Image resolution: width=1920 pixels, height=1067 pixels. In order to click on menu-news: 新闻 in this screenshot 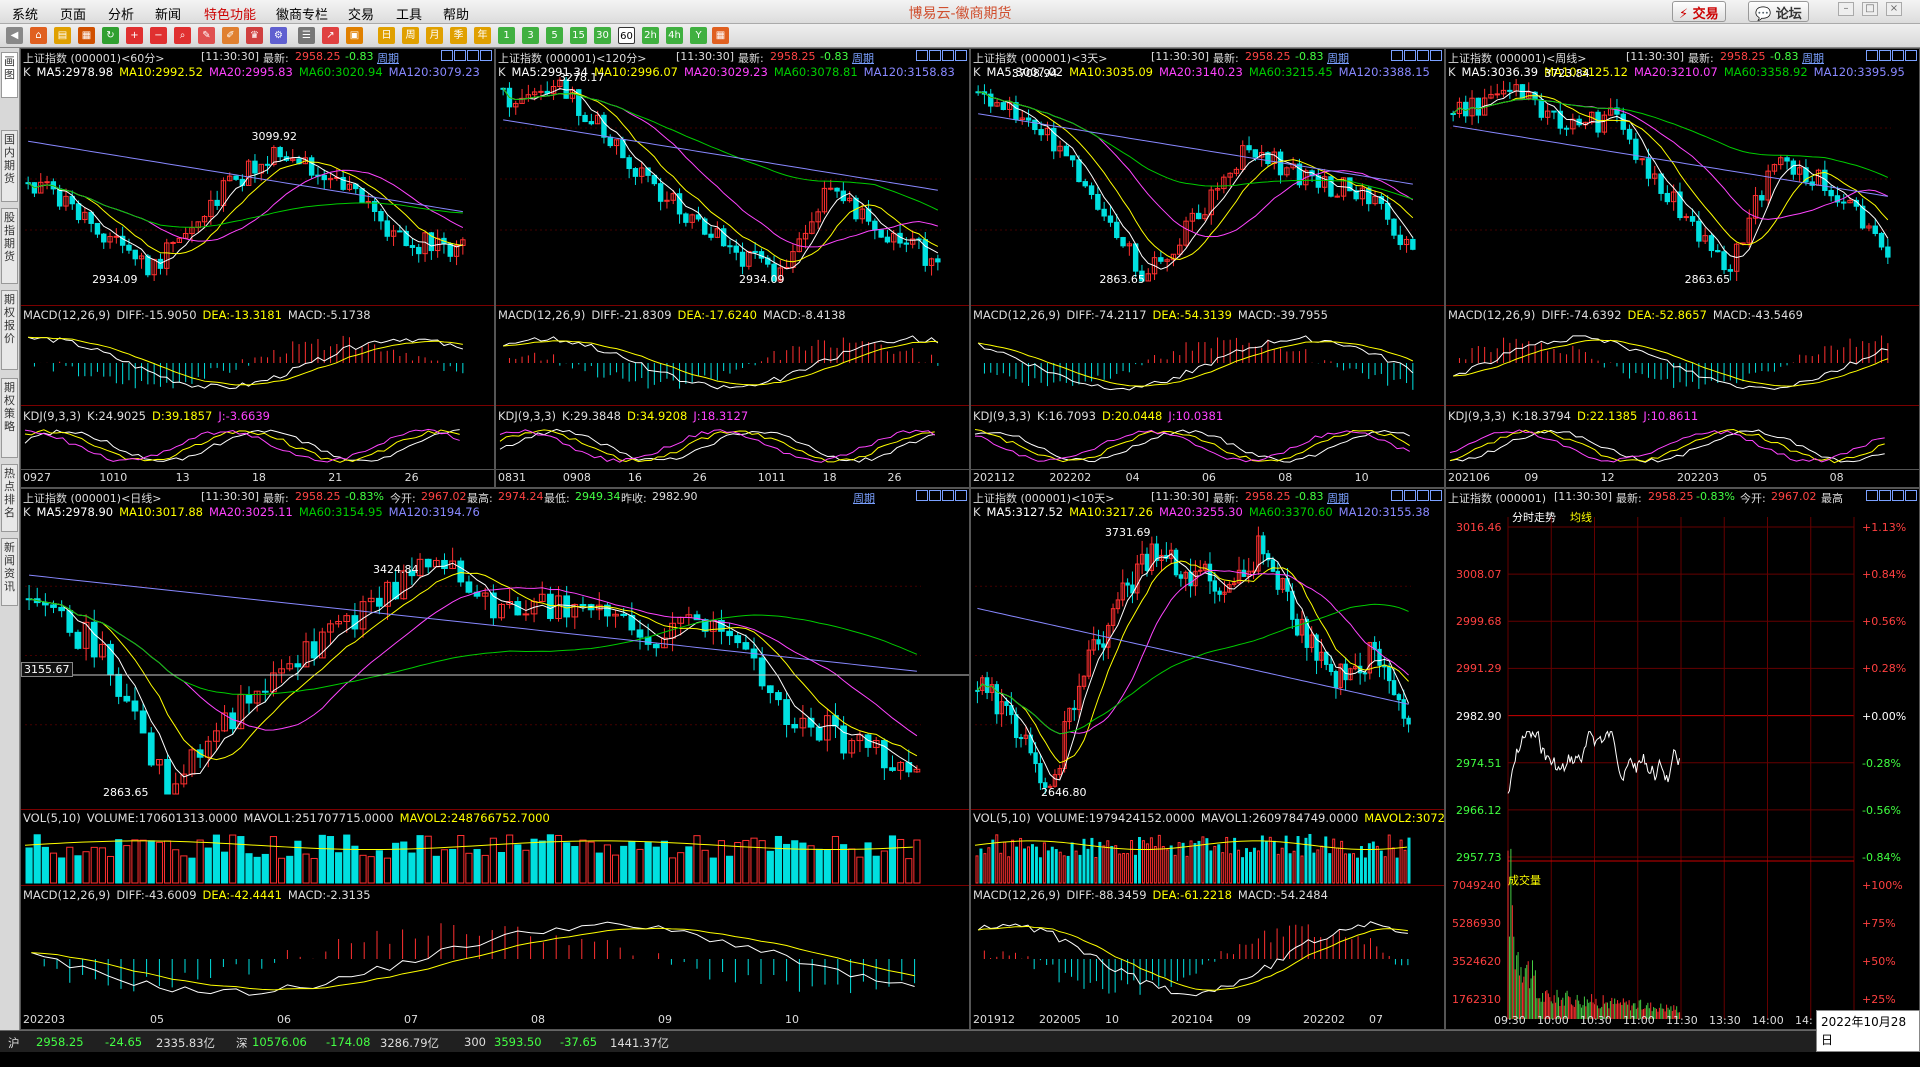, I will do `click(168, 13)`.